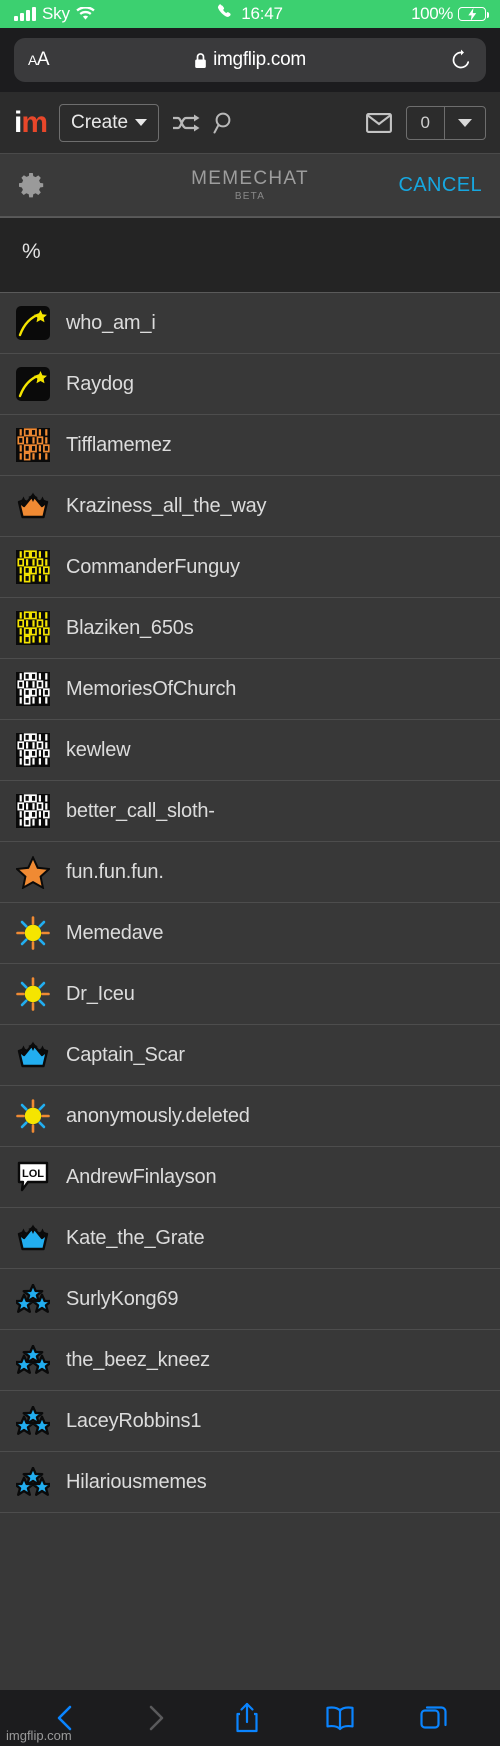  I want to click on list-item: SurlyKong69, so click(250, 1299).